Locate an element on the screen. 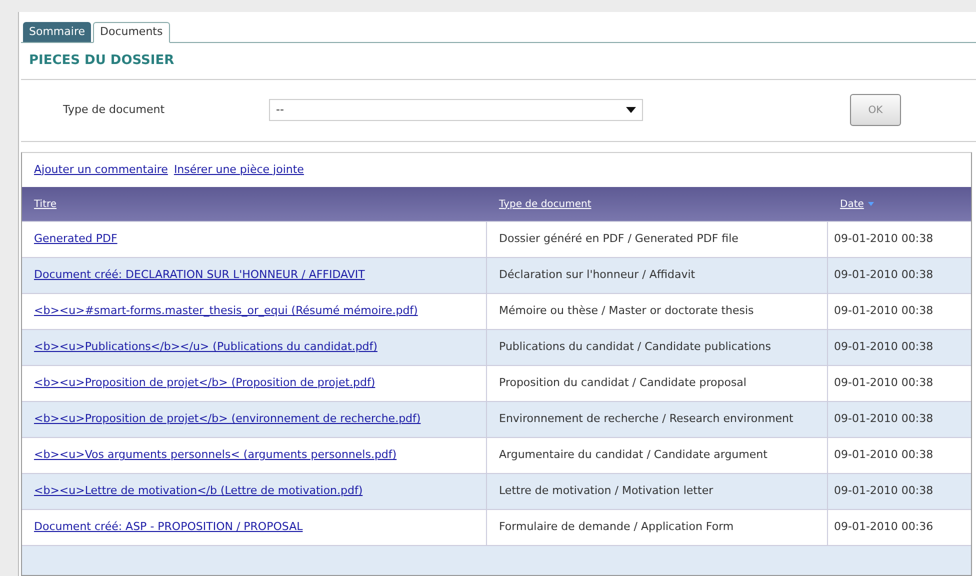 The width and height of the screenshot is (976, 576). tab: Documents is located at coordinates (131, 32).